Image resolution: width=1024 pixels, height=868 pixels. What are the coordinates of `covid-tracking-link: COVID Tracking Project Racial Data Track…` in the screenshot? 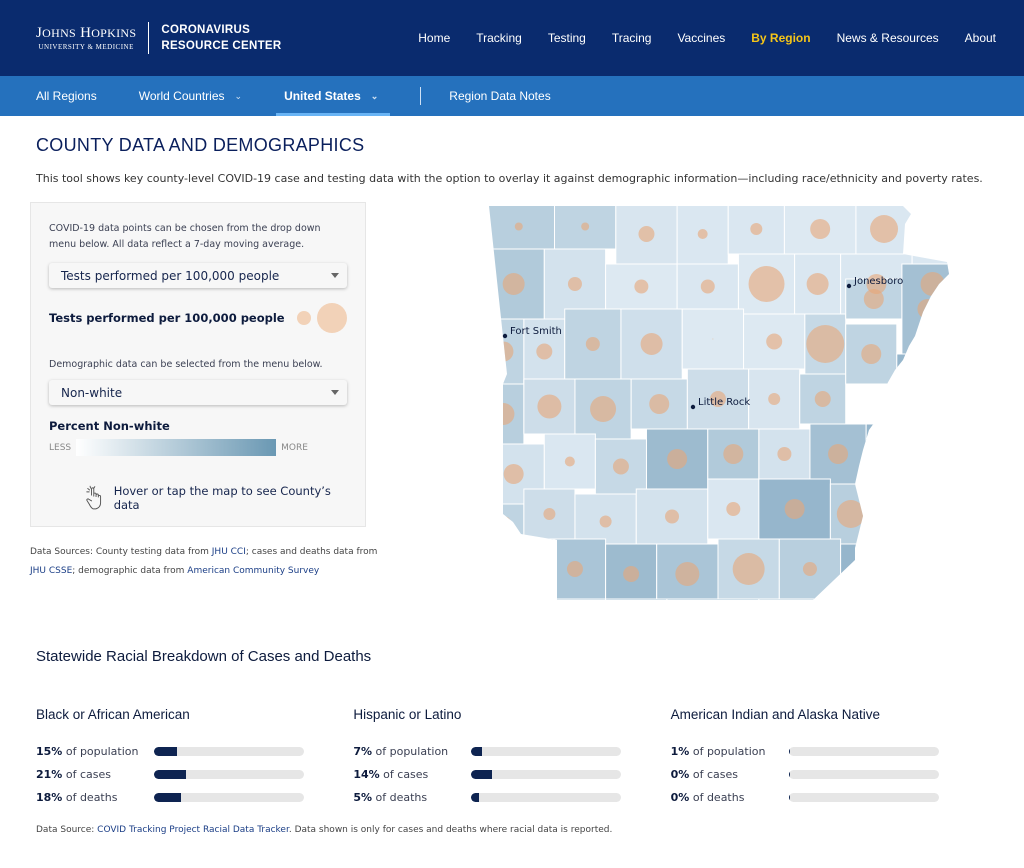 It's located at (193, 830).